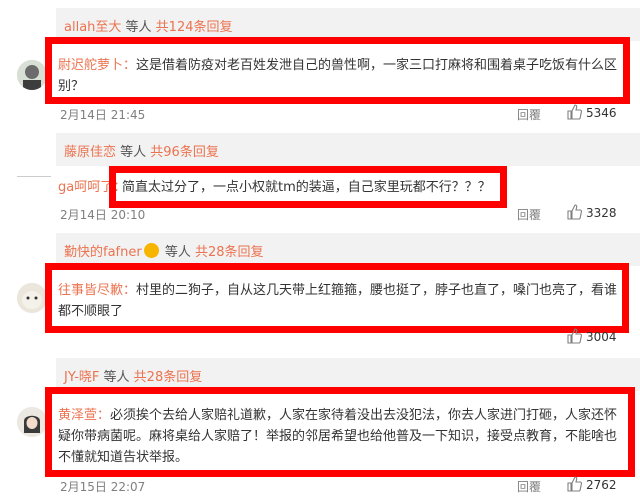 The height and width of the screenshot is (498, 640). I want to click on reply-summary: 勤快的fafner 等人 共28条回复, so click(164, 250).